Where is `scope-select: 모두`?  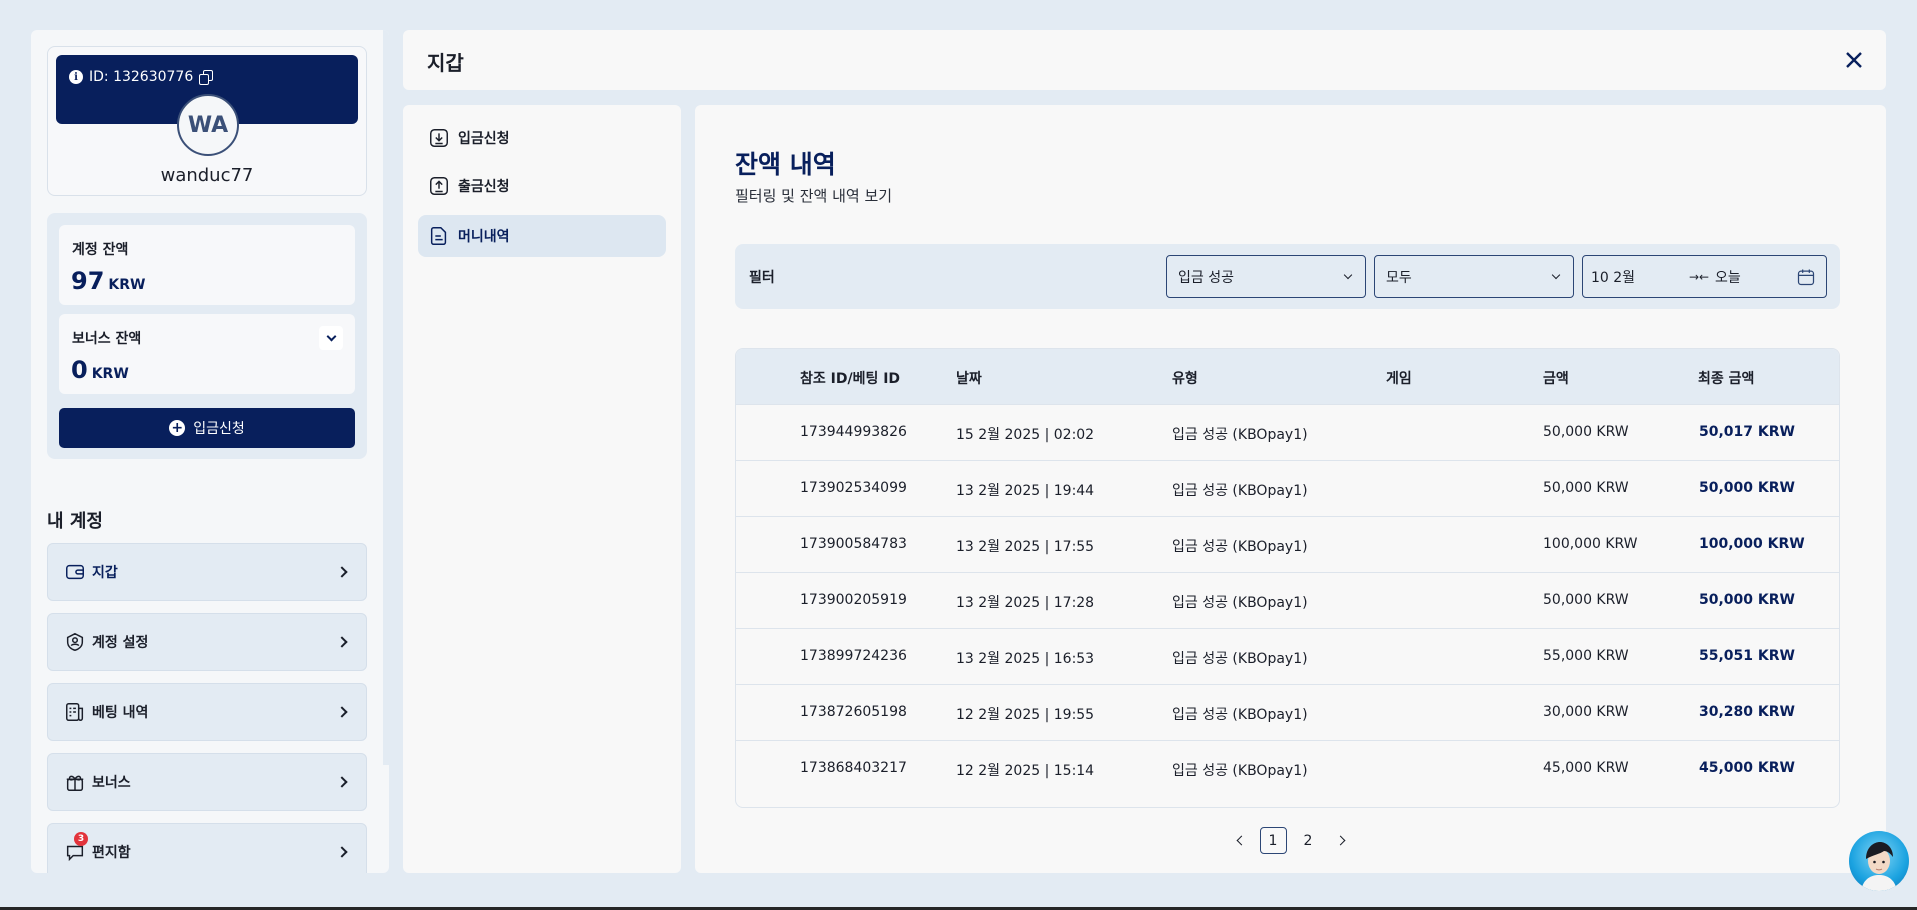
scope-select: 모두 is located at coordinates (1474, 276).